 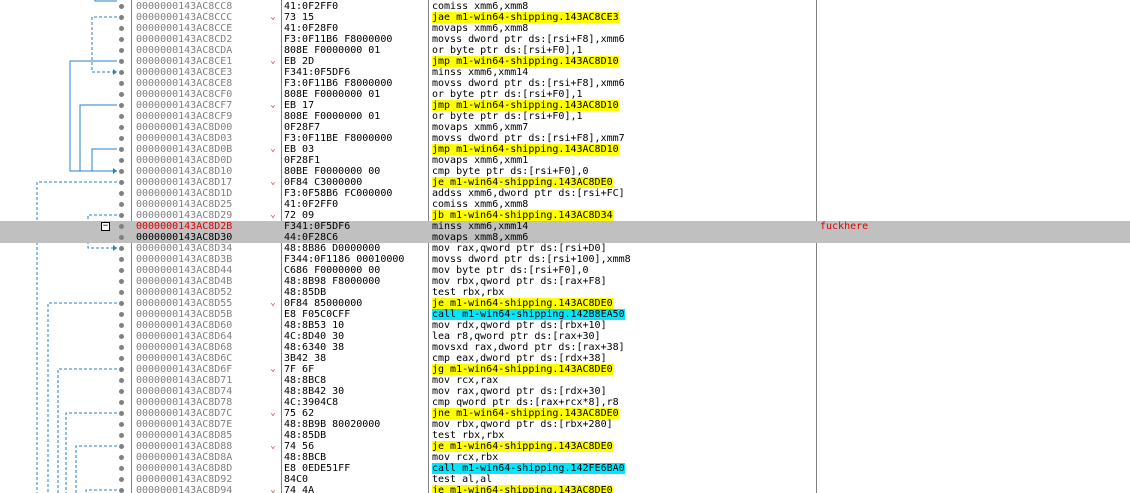 What do you see at coordinates (209, 116) in the screenshot?
I see `address-cell: 0000000143AC8CF9` at bounding box center [209, 116].